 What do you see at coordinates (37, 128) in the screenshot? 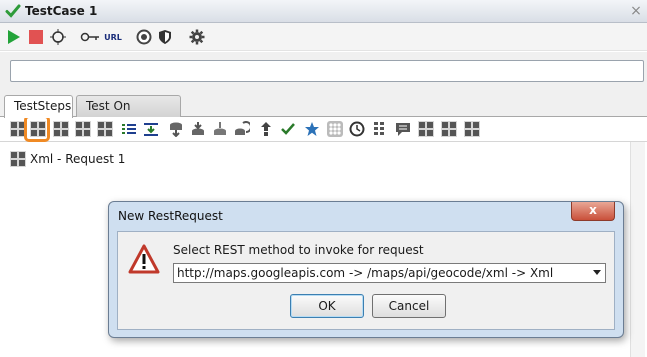
I see `rest-request-highlight` at bounding box center [37, 128].